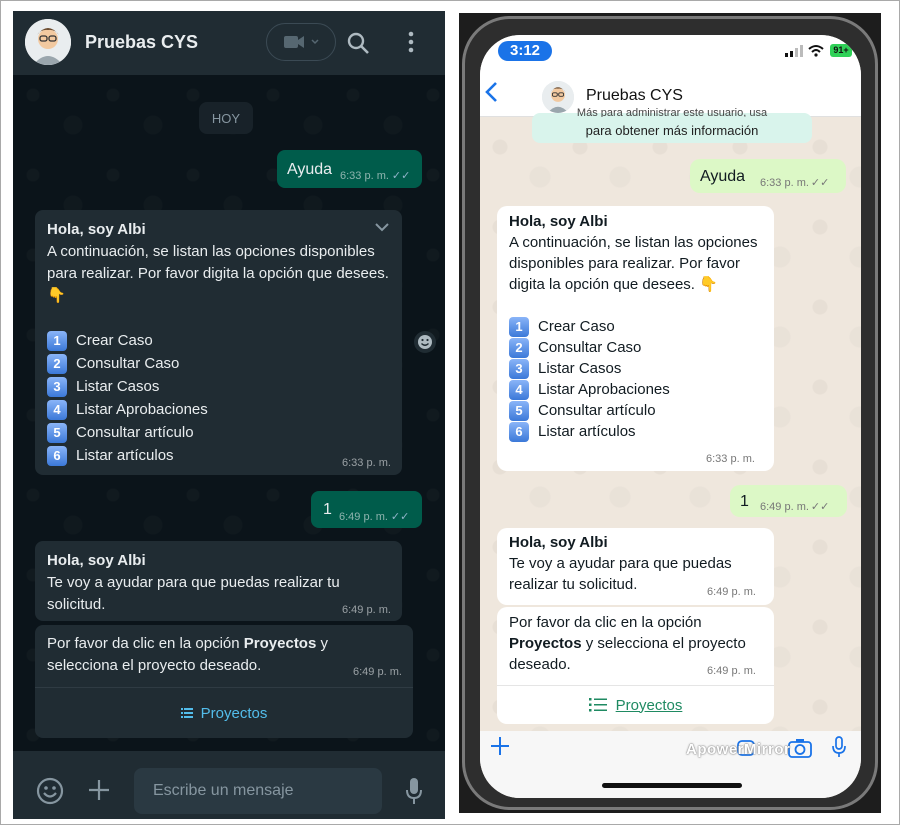  I want to click on notice-text: Más para administrar este usuario, usa, so click(672, 112).